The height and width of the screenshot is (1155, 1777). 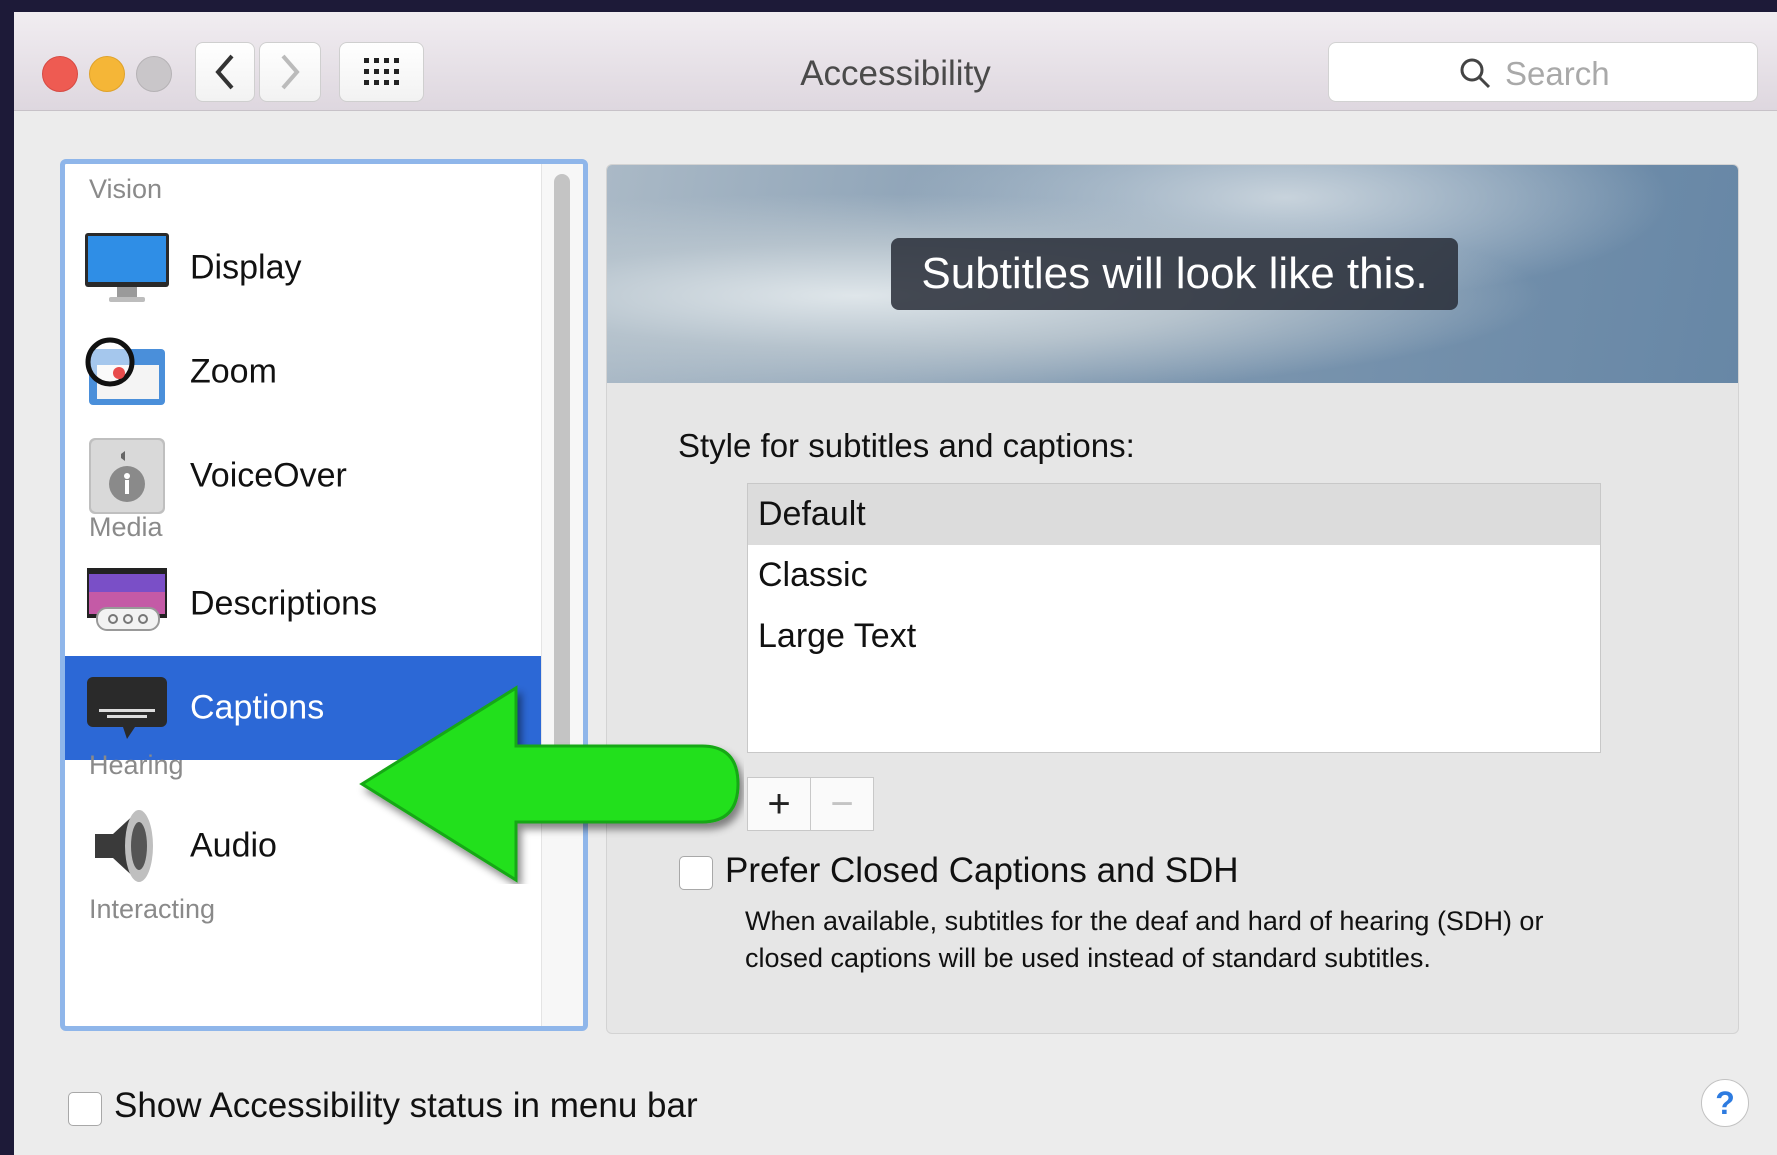 I want to click on sidebar-item-label: Audio, so click(x=233, y=845).